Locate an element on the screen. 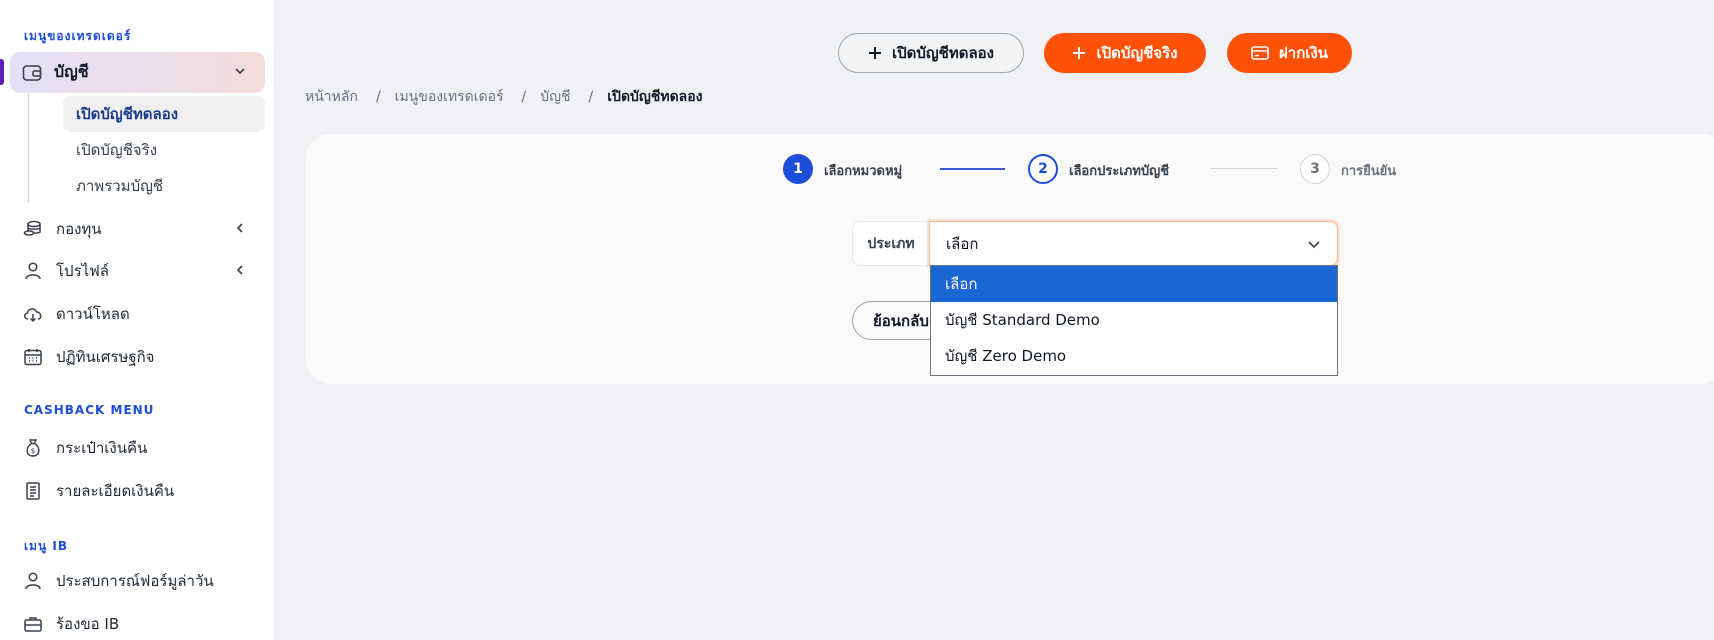 Image resolution: width=1714 pixels, height=640 pixels. open-real-account-button: เปิดบัญชีจริง is located at coordinates (1125, 53).